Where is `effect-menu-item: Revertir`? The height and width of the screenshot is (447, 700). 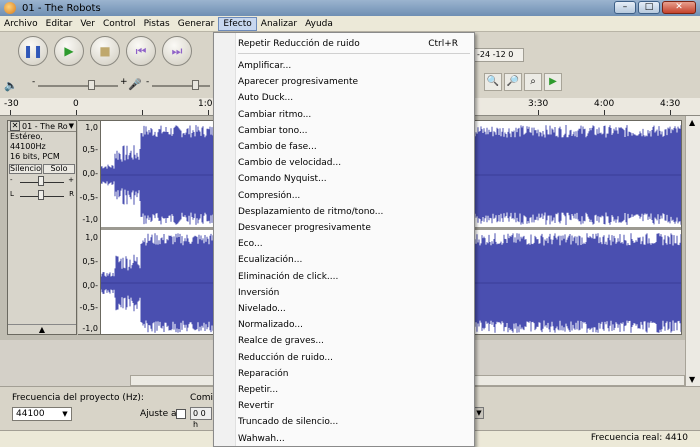
effect-menu-item: Revertir is located at coordinates (354, 406).